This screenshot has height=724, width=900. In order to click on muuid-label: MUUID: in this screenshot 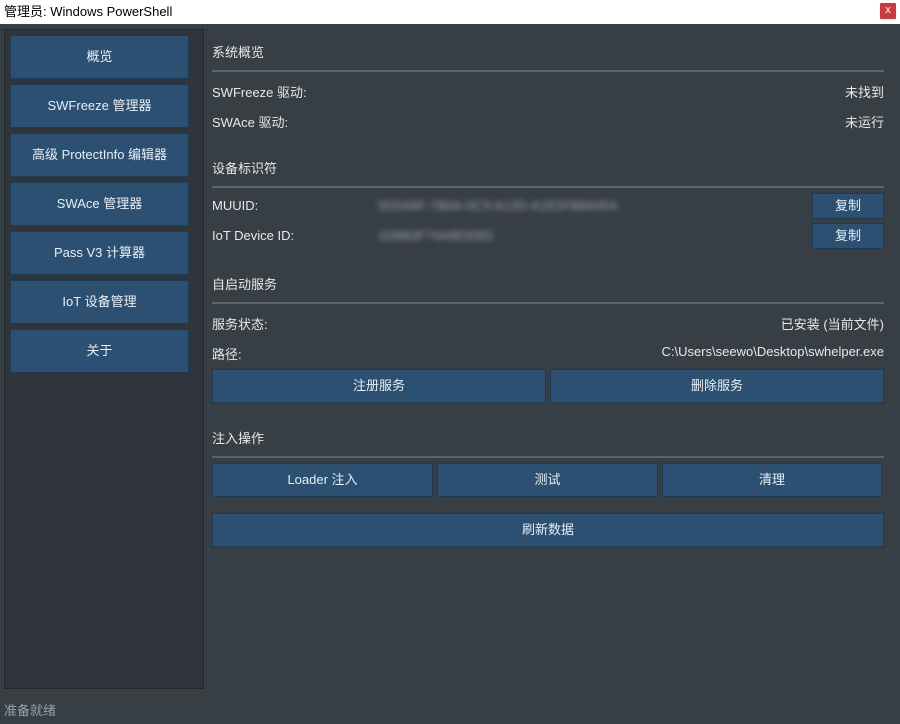, I will do `click(235, 205)`.